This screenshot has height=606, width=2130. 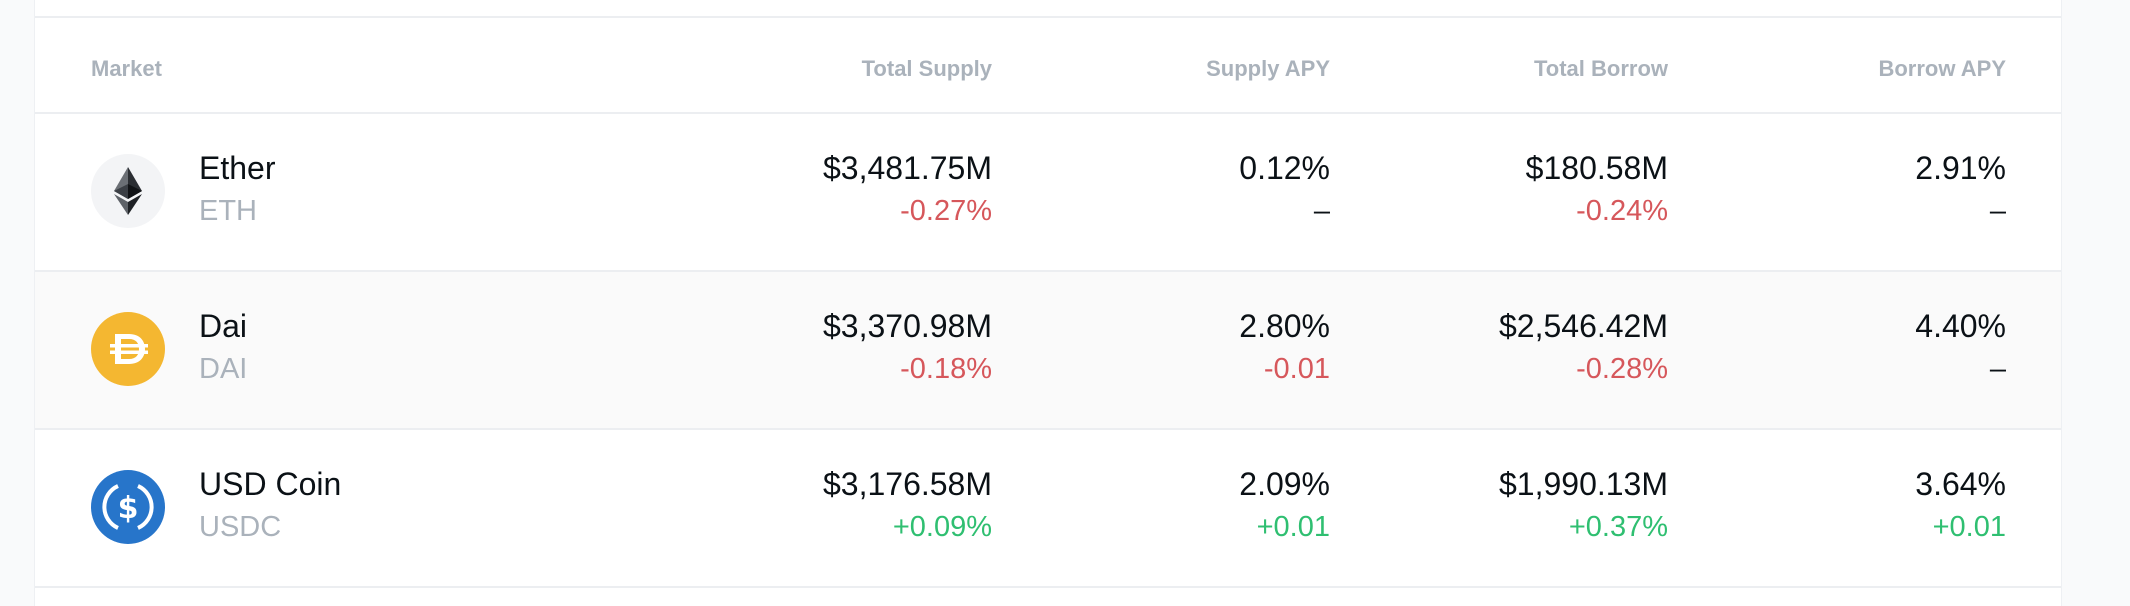 What do you see at coordinates (1942, 69) in the screenshot?
I see `header-borrow-apy: Borrow APY` at bounding box center [1942, 69].